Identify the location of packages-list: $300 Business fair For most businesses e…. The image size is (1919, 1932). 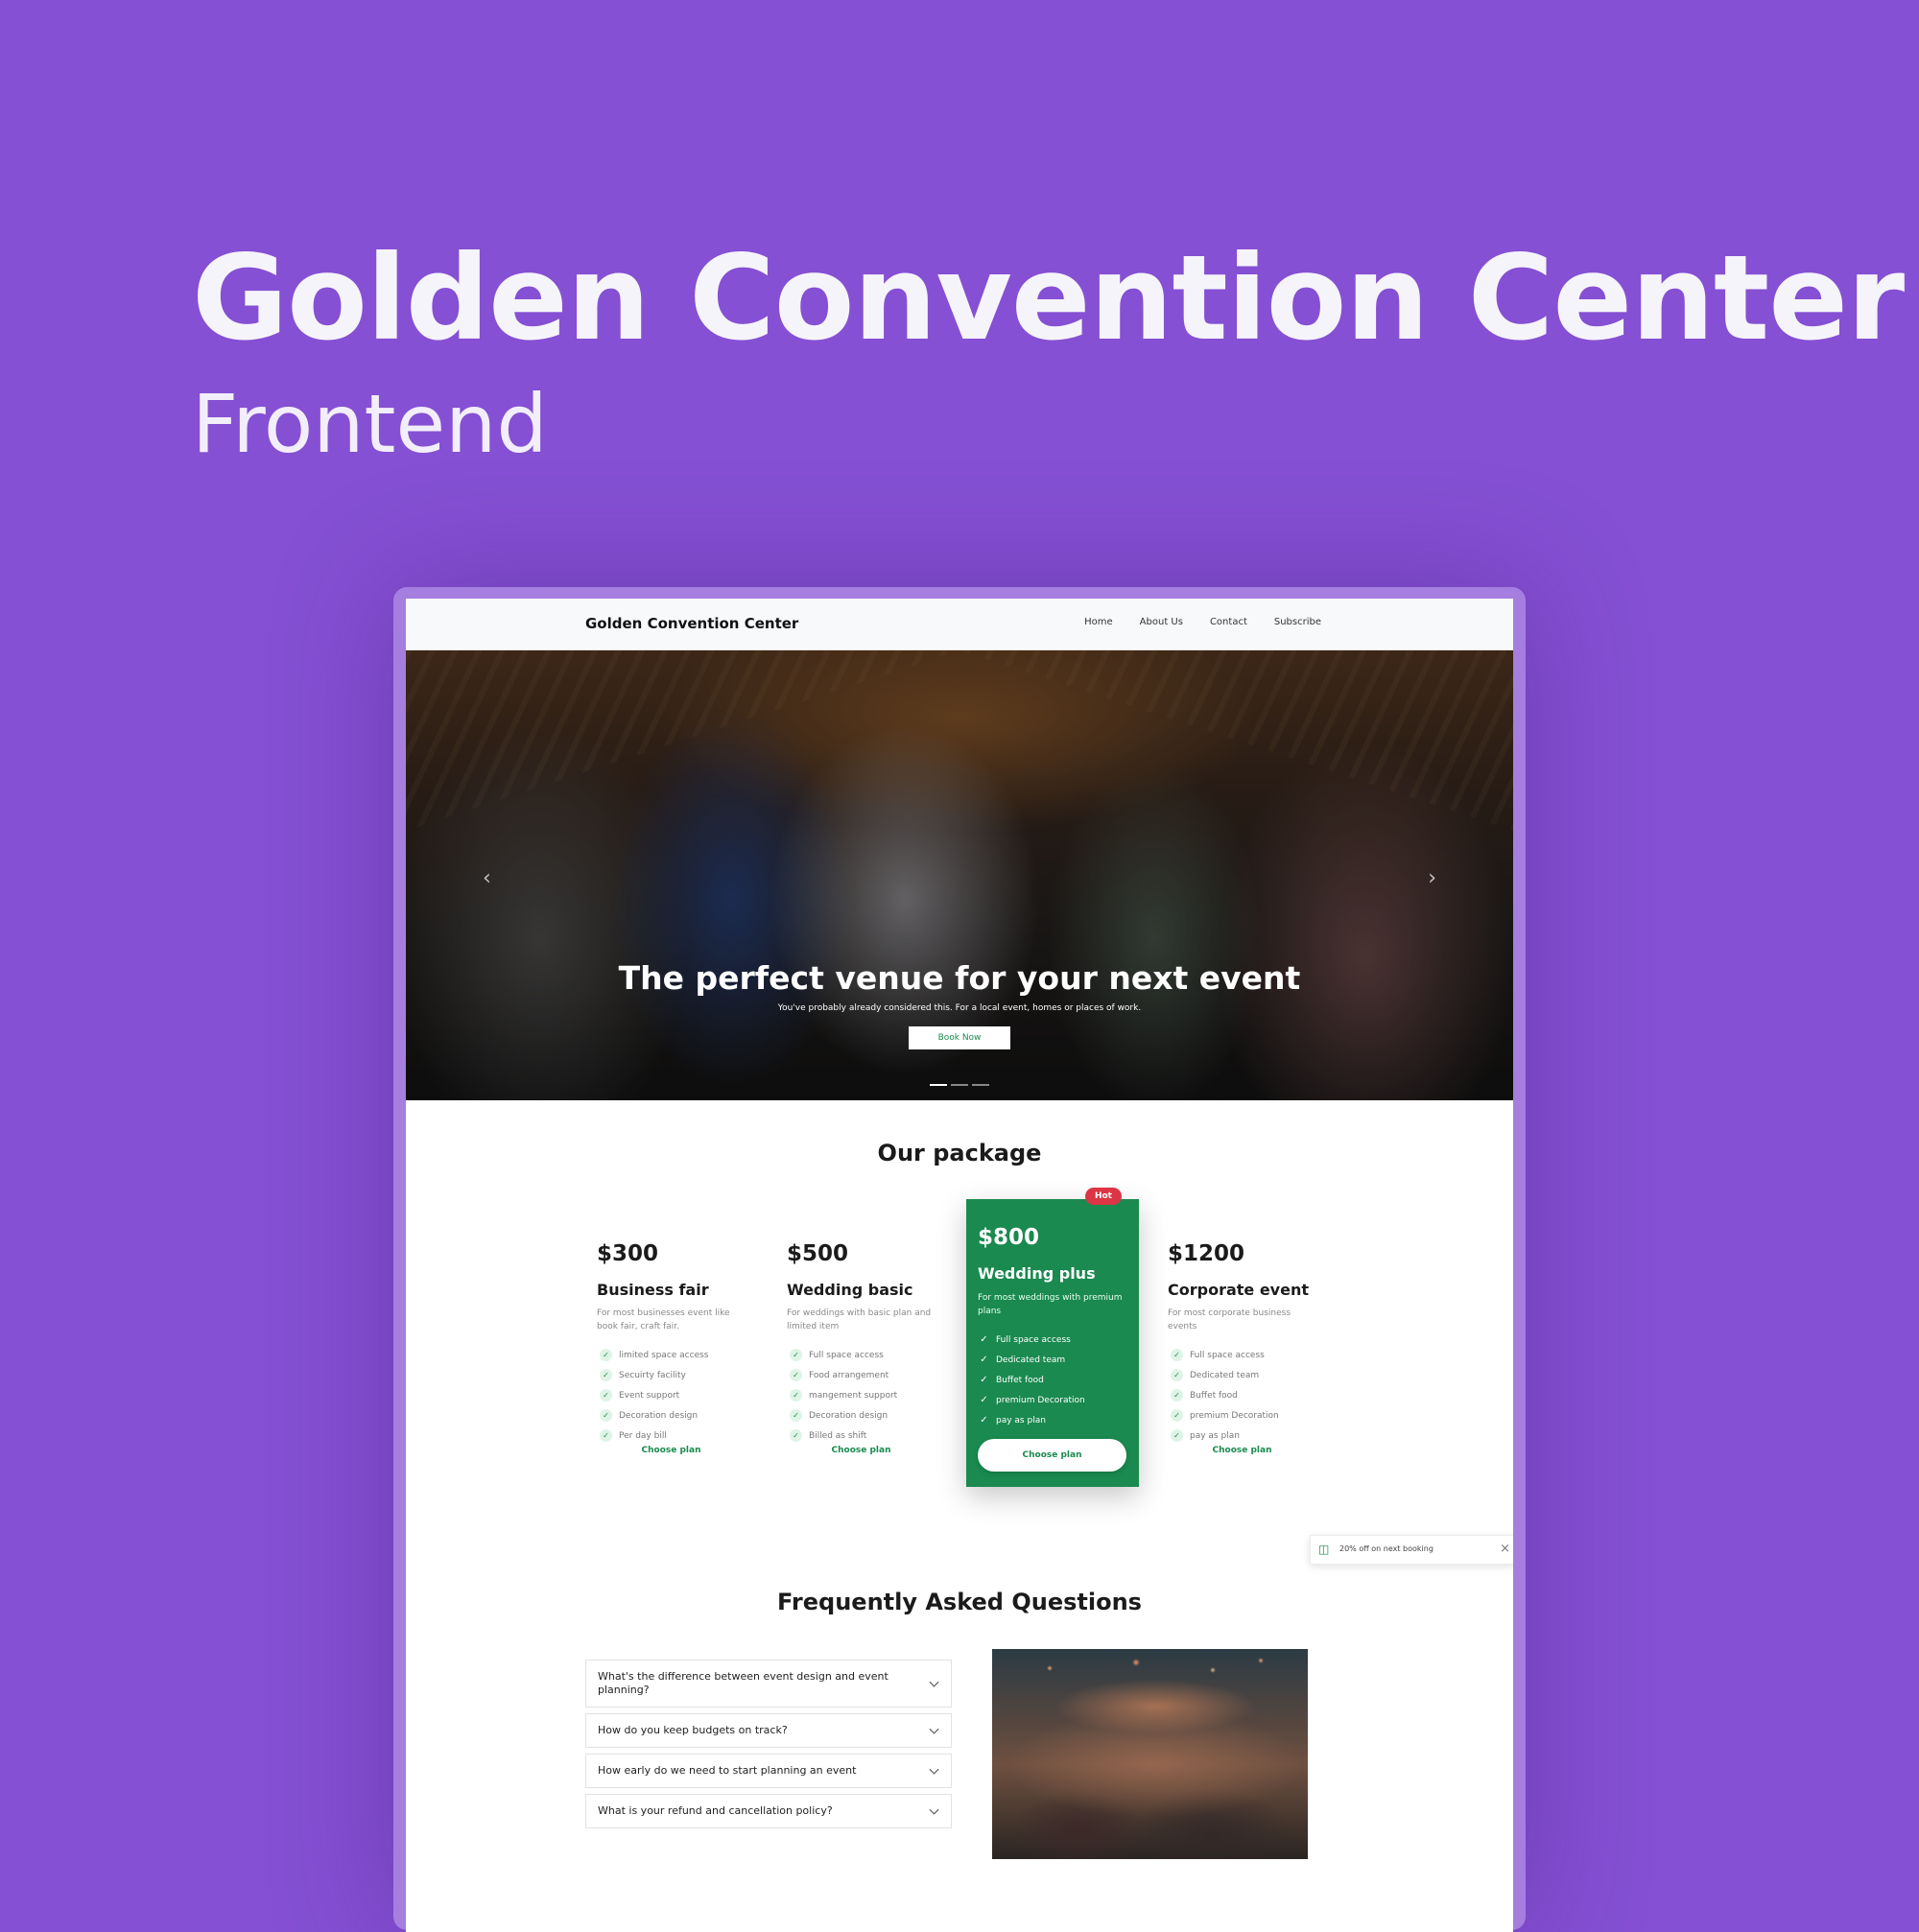
(957, 1338).